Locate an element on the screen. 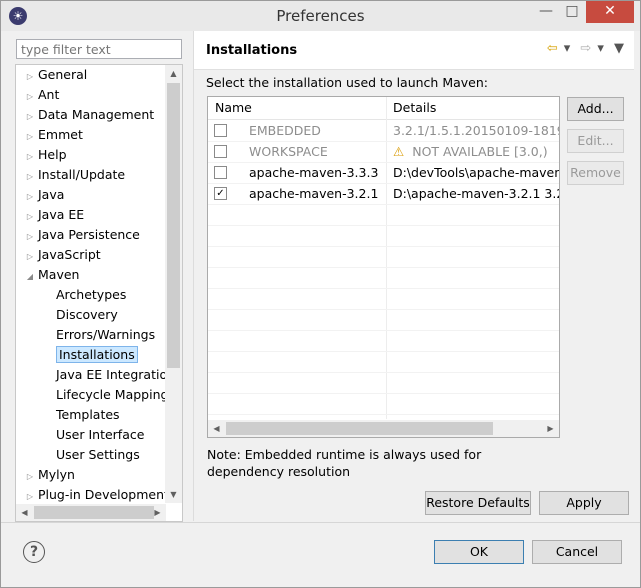 The height and width of the screenshot is (588, 641). tree-item-label: Installations is located at coordinates (97, 354).